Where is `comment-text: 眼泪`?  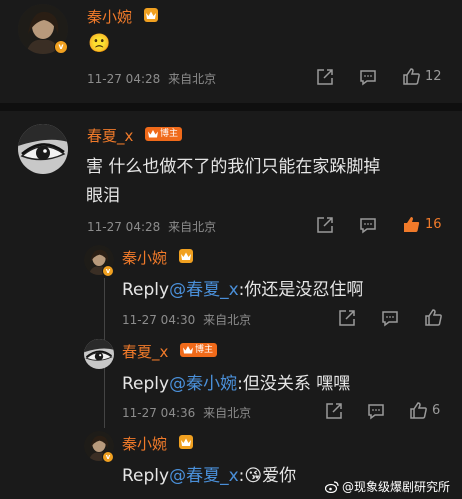 comment-text: 眼泪 is located at coordinates (103, 196).